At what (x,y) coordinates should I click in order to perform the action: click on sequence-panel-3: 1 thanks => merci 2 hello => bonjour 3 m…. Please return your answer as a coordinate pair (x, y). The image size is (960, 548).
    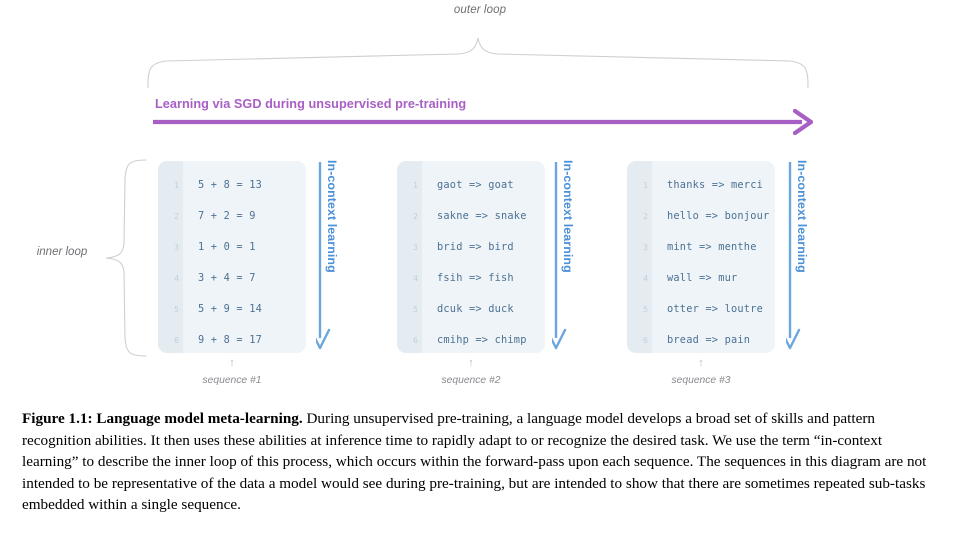
    Looking at the image, I should click on (701, 257).